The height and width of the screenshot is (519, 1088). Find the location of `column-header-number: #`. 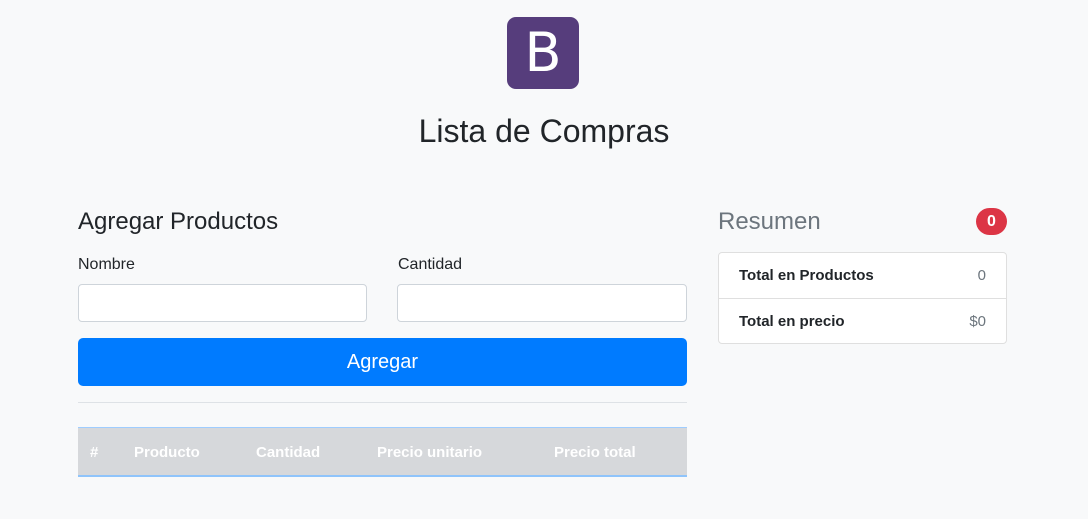

column-header-number: # is located at coordinates (94, 452).